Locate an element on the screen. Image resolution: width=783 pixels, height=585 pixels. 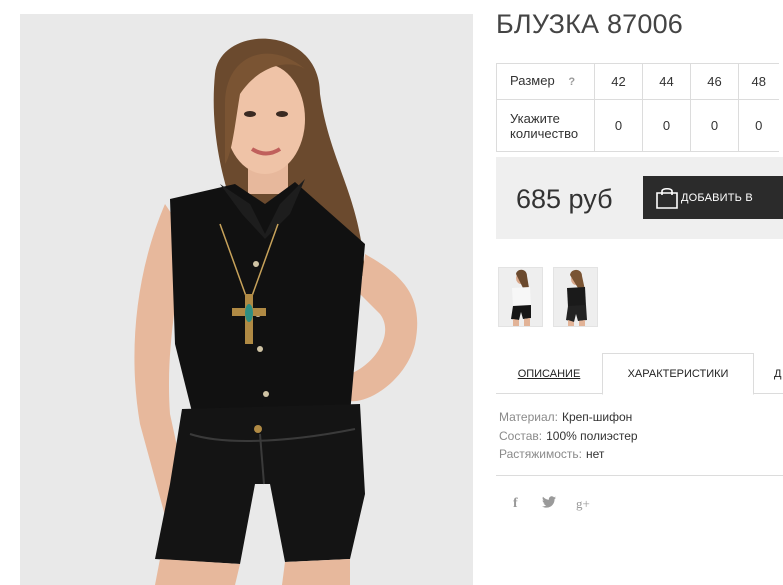
spec-material: Материал: Креп-шифон is located at coordinates (568, 417).